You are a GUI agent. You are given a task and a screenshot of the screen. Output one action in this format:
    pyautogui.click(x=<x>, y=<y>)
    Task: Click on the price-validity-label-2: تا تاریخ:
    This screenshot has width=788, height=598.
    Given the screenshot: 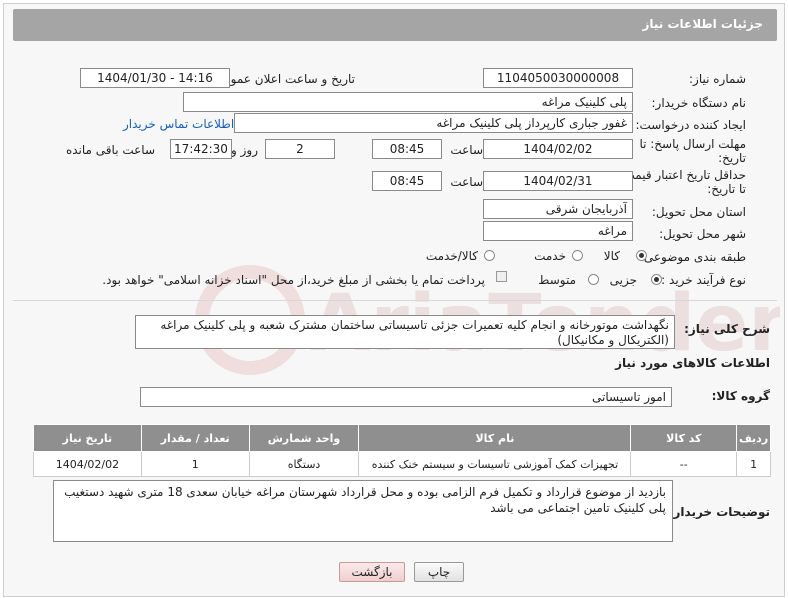 What is the action you would take?
    pyautogui.click(x=726, y=189)
    